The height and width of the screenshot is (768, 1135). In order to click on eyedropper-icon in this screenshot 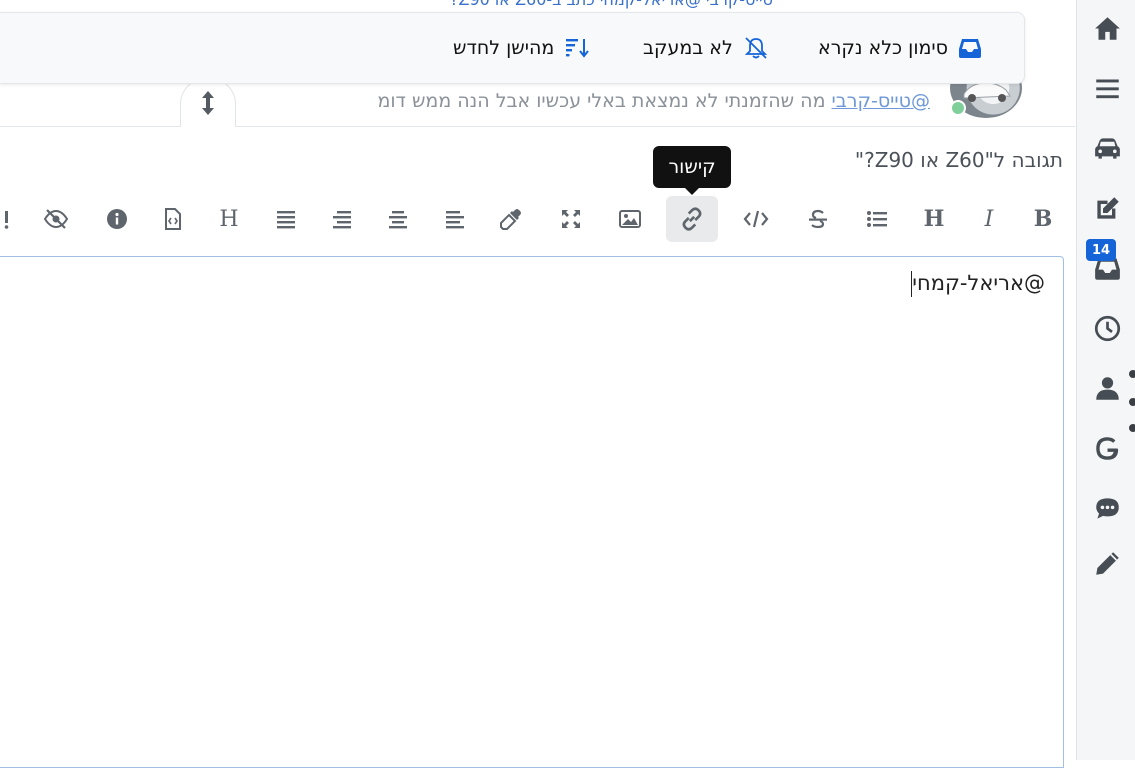, I will do `click(510, 219)`.